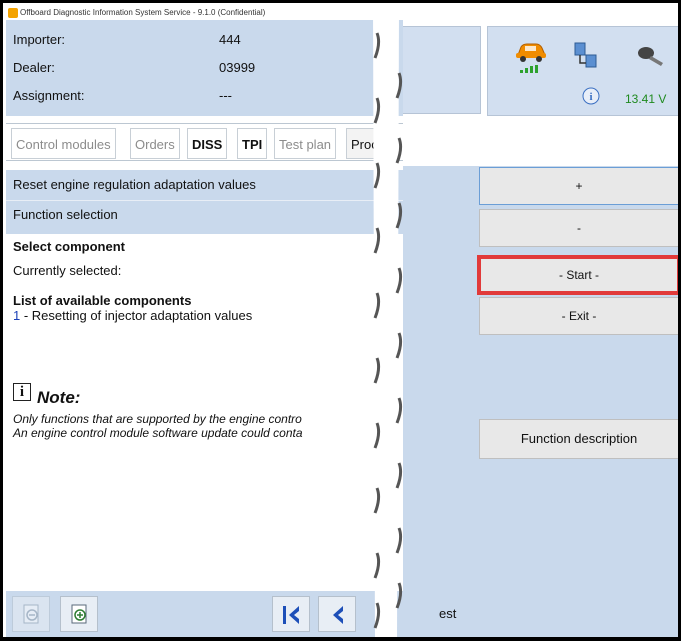 Image resolution: width=681 pixels, height=641 pixels. What do you see at coordinates (230, 39) in the screenshot?
I see `importer-value: 444` at bounding box center [230, 39].